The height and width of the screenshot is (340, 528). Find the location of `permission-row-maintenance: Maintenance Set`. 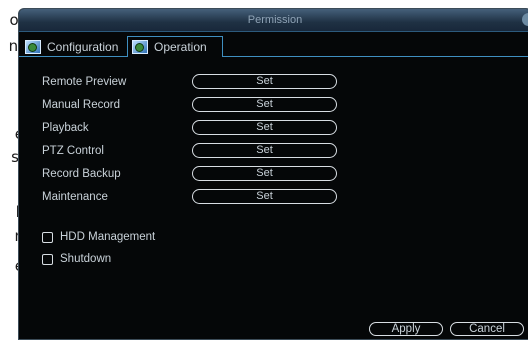

permission-row-maintenance: Maintenance Set is located at coordinates (192, 197).